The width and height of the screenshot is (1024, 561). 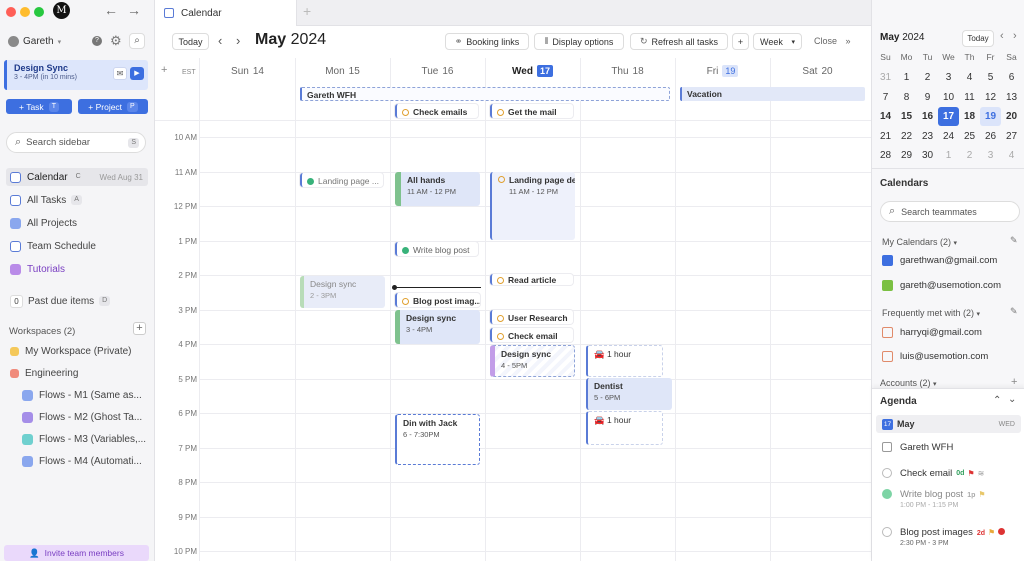 I want to click on teammate-item: luis@usemotion.com, so click(x=935, y=356).